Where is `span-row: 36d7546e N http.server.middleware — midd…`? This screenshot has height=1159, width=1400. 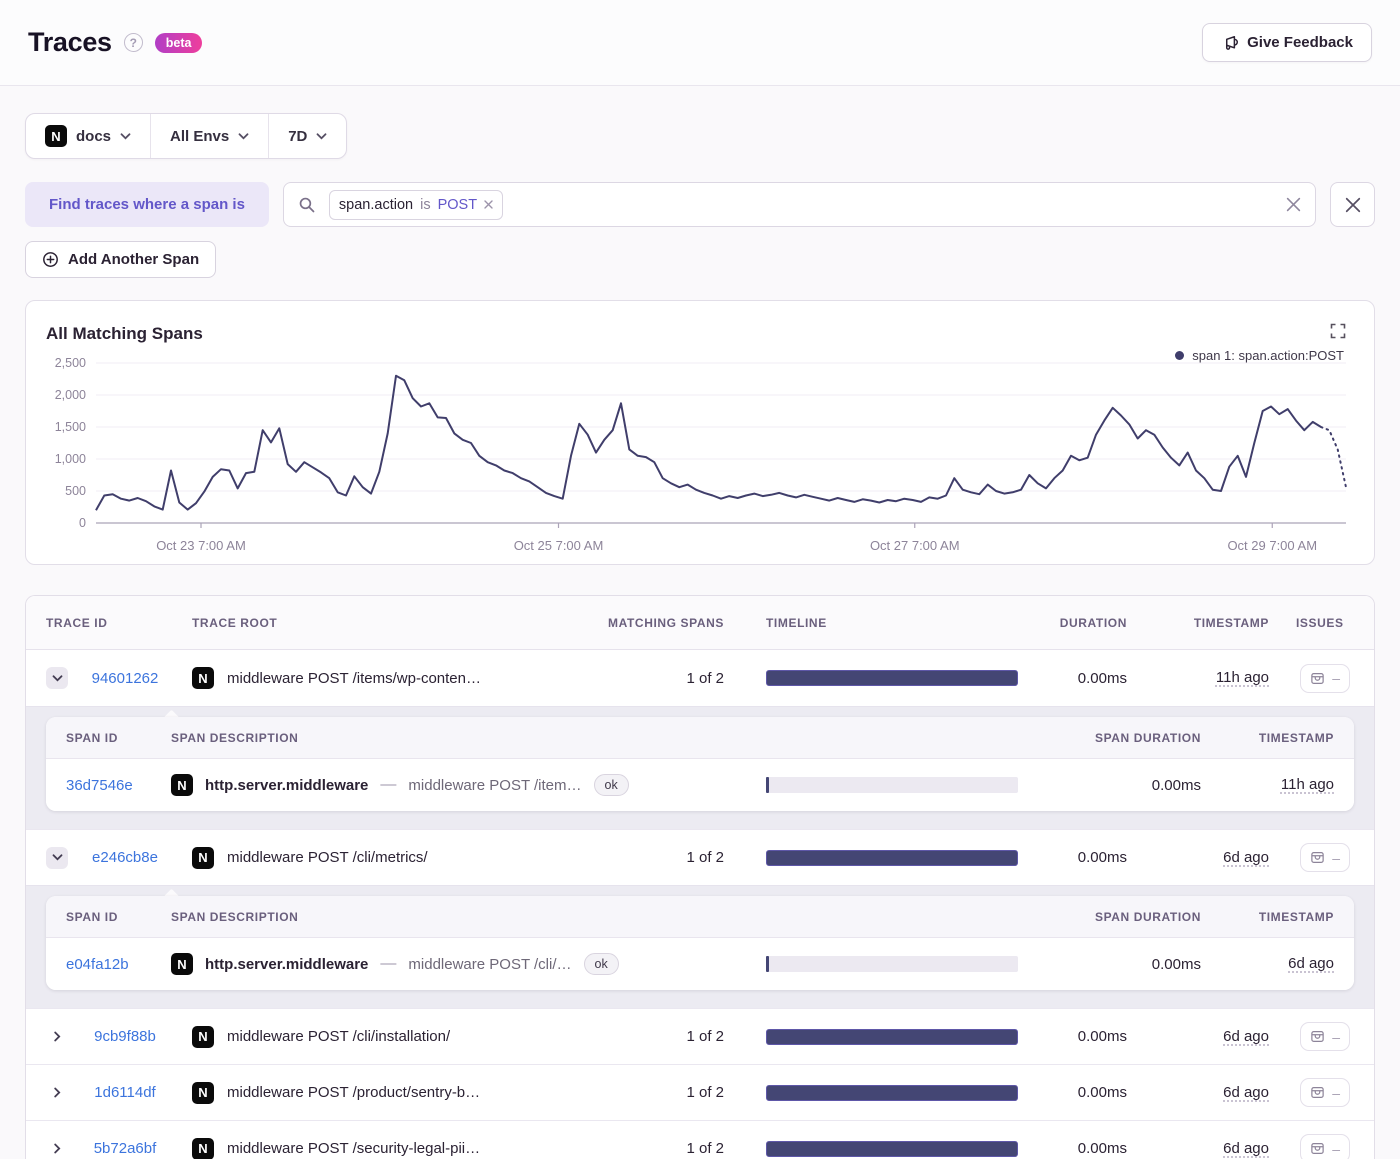 span-row: 36d7546e N http.server.middleware — midd… is located at coordinates (700, 785).